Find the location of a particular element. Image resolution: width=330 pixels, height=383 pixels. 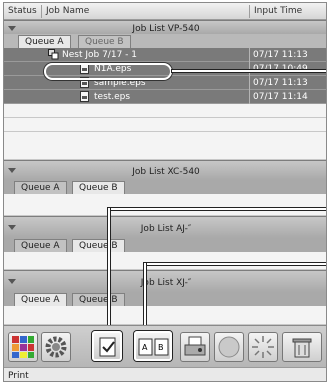

column-job-name: Job Name is located at coordinates (67, 11).